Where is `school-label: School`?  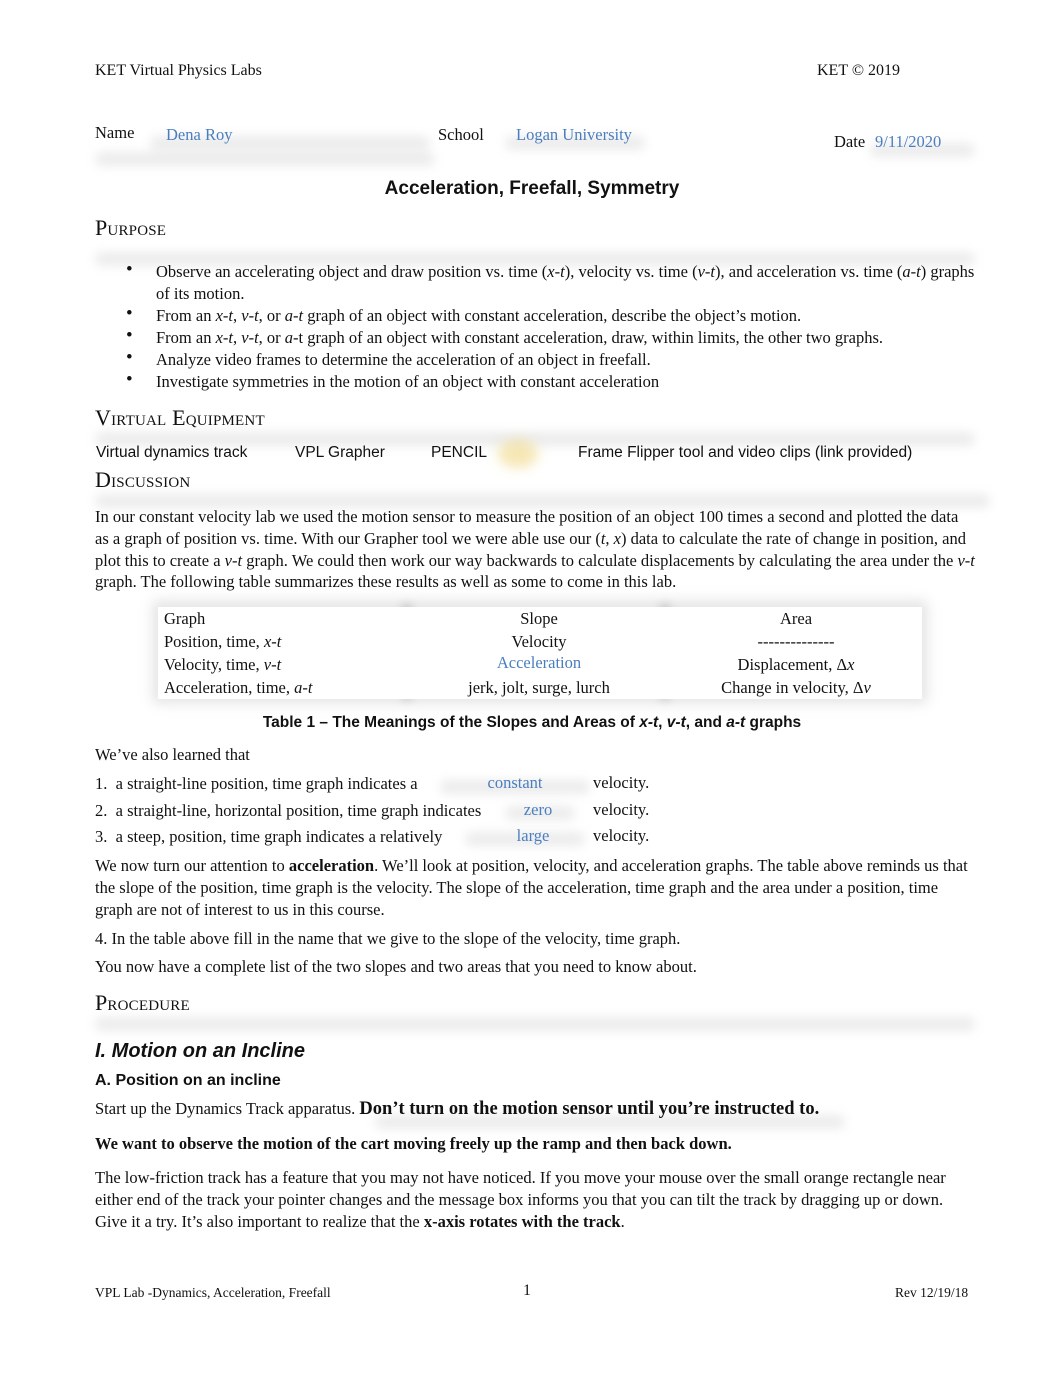 school-label: School is located at coordinates (461, 134).